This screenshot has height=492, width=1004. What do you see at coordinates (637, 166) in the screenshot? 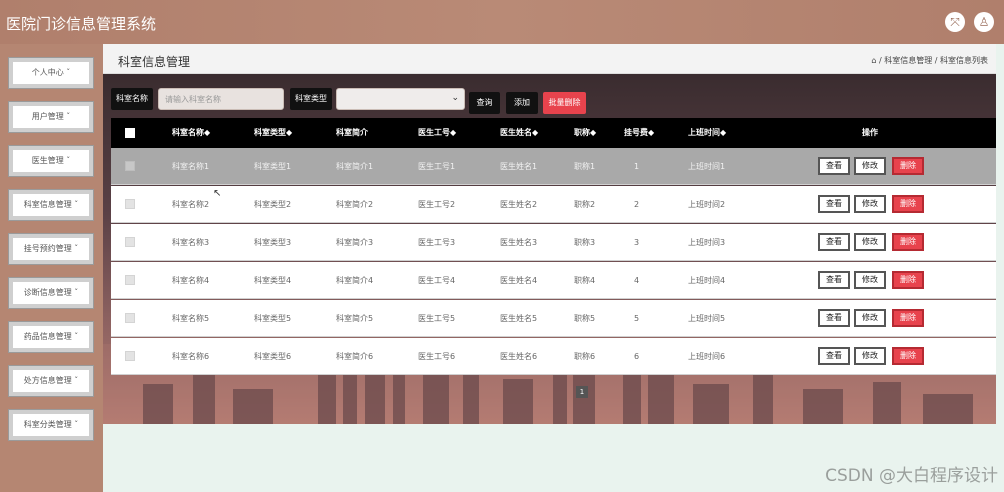
I see `fee-cell: 1` at bounding box center [637, 166].